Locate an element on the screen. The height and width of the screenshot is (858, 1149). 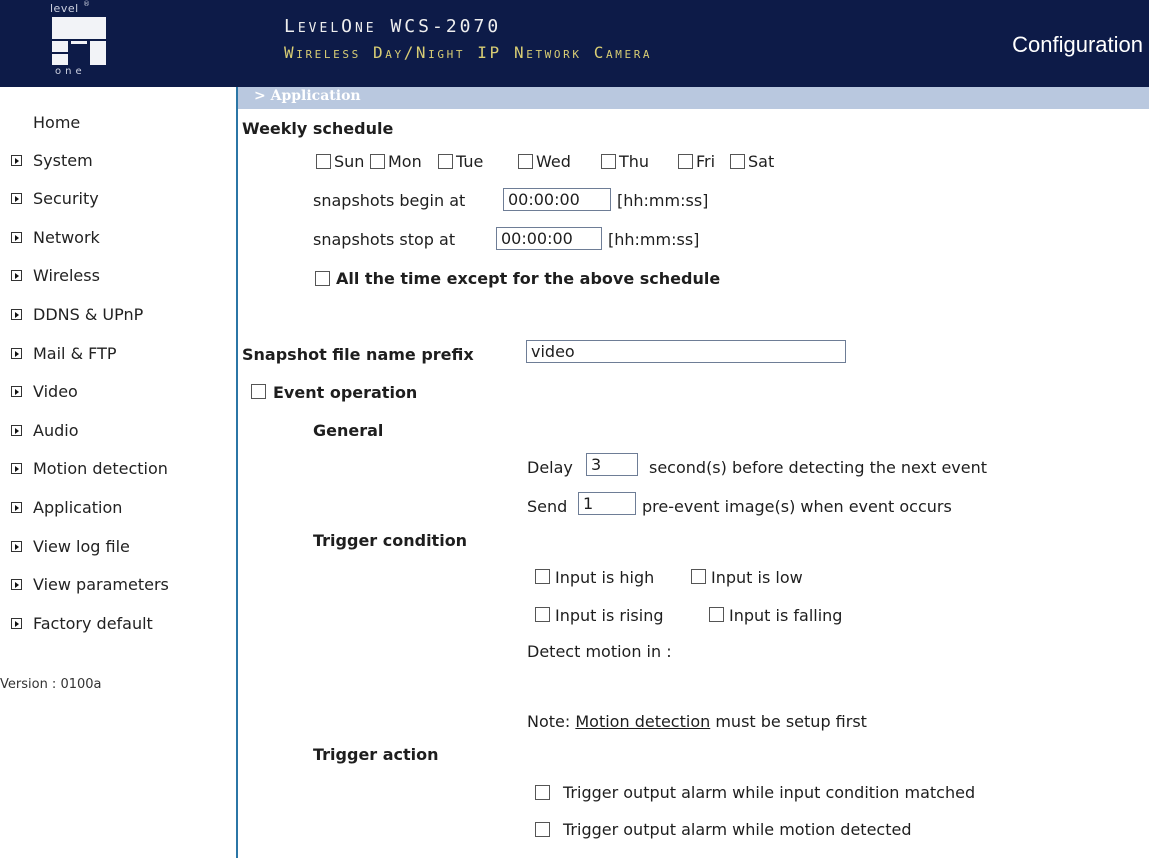
sidebar-item-audio: Audio is located at coordinates (39, 430).